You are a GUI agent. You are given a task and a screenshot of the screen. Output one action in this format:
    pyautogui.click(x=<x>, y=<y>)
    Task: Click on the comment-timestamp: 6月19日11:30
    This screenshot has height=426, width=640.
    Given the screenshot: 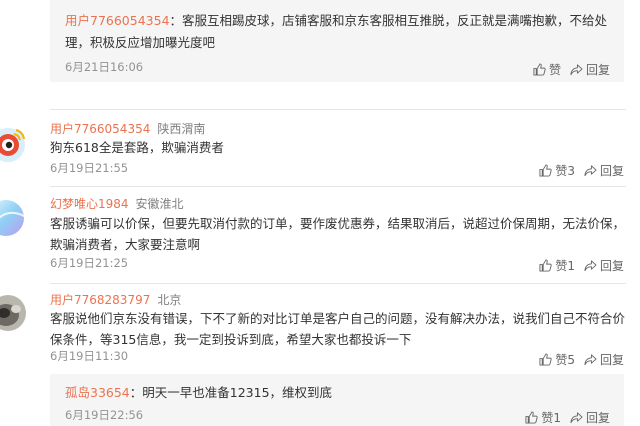 What is the action you would take?
    pyautogui.click(x=89, y=356)
    